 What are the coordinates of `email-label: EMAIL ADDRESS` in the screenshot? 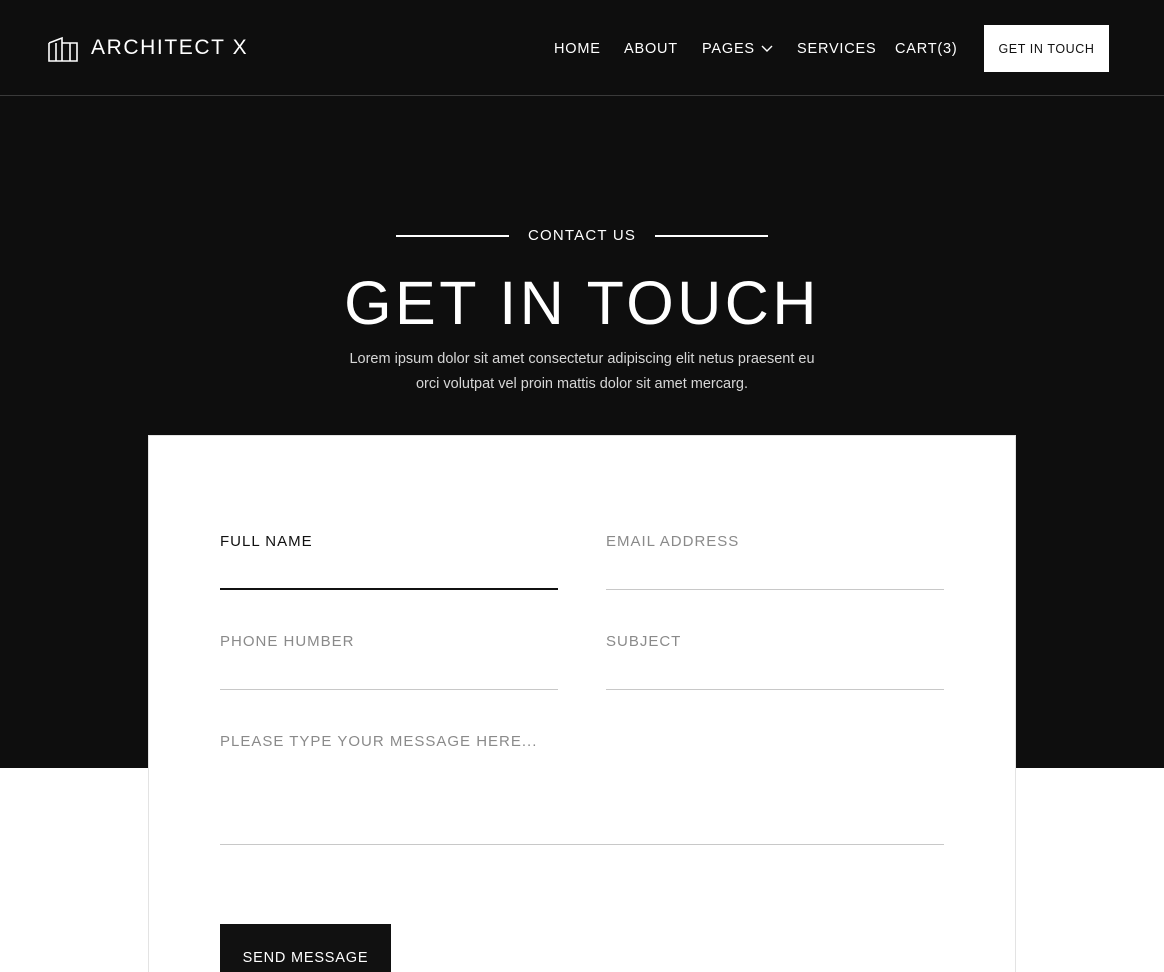 It's located at (673, 541).